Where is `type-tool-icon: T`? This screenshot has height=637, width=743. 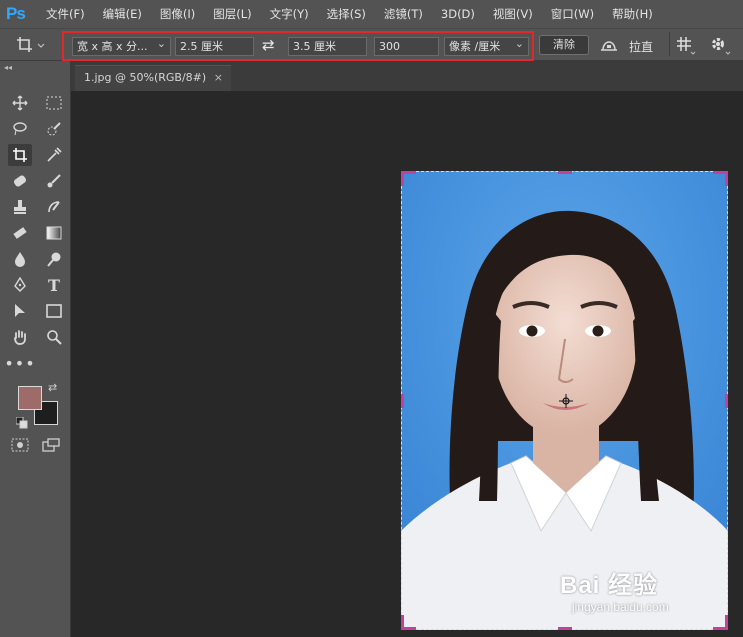
type-tool-icon: T is located at coordinates (54, 285).